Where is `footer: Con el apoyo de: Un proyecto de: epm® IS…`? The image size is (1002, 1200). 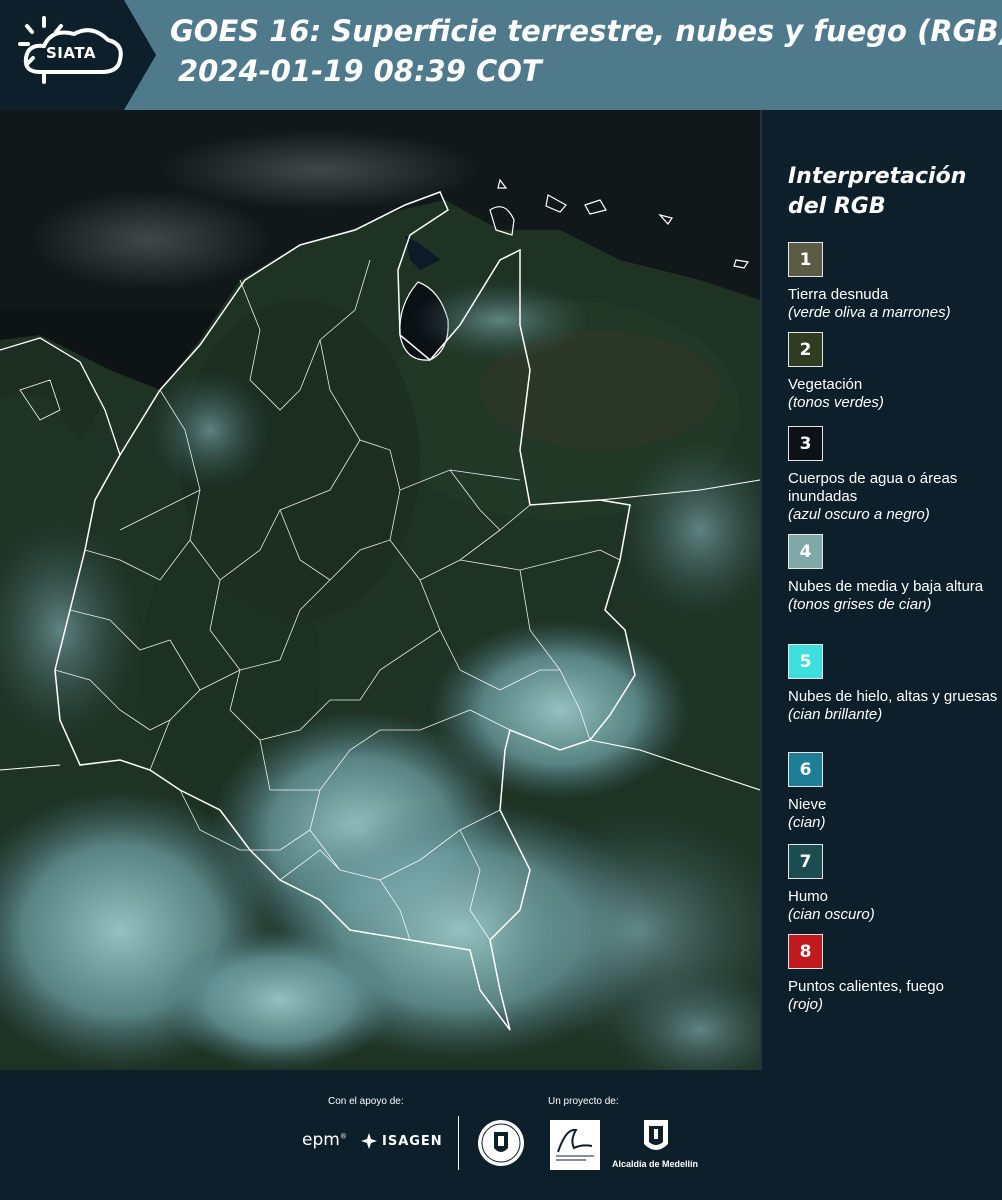 footer: Con el apoyo de: Un proyecto de: epm® IS… is located at coordinates (501, 1135).